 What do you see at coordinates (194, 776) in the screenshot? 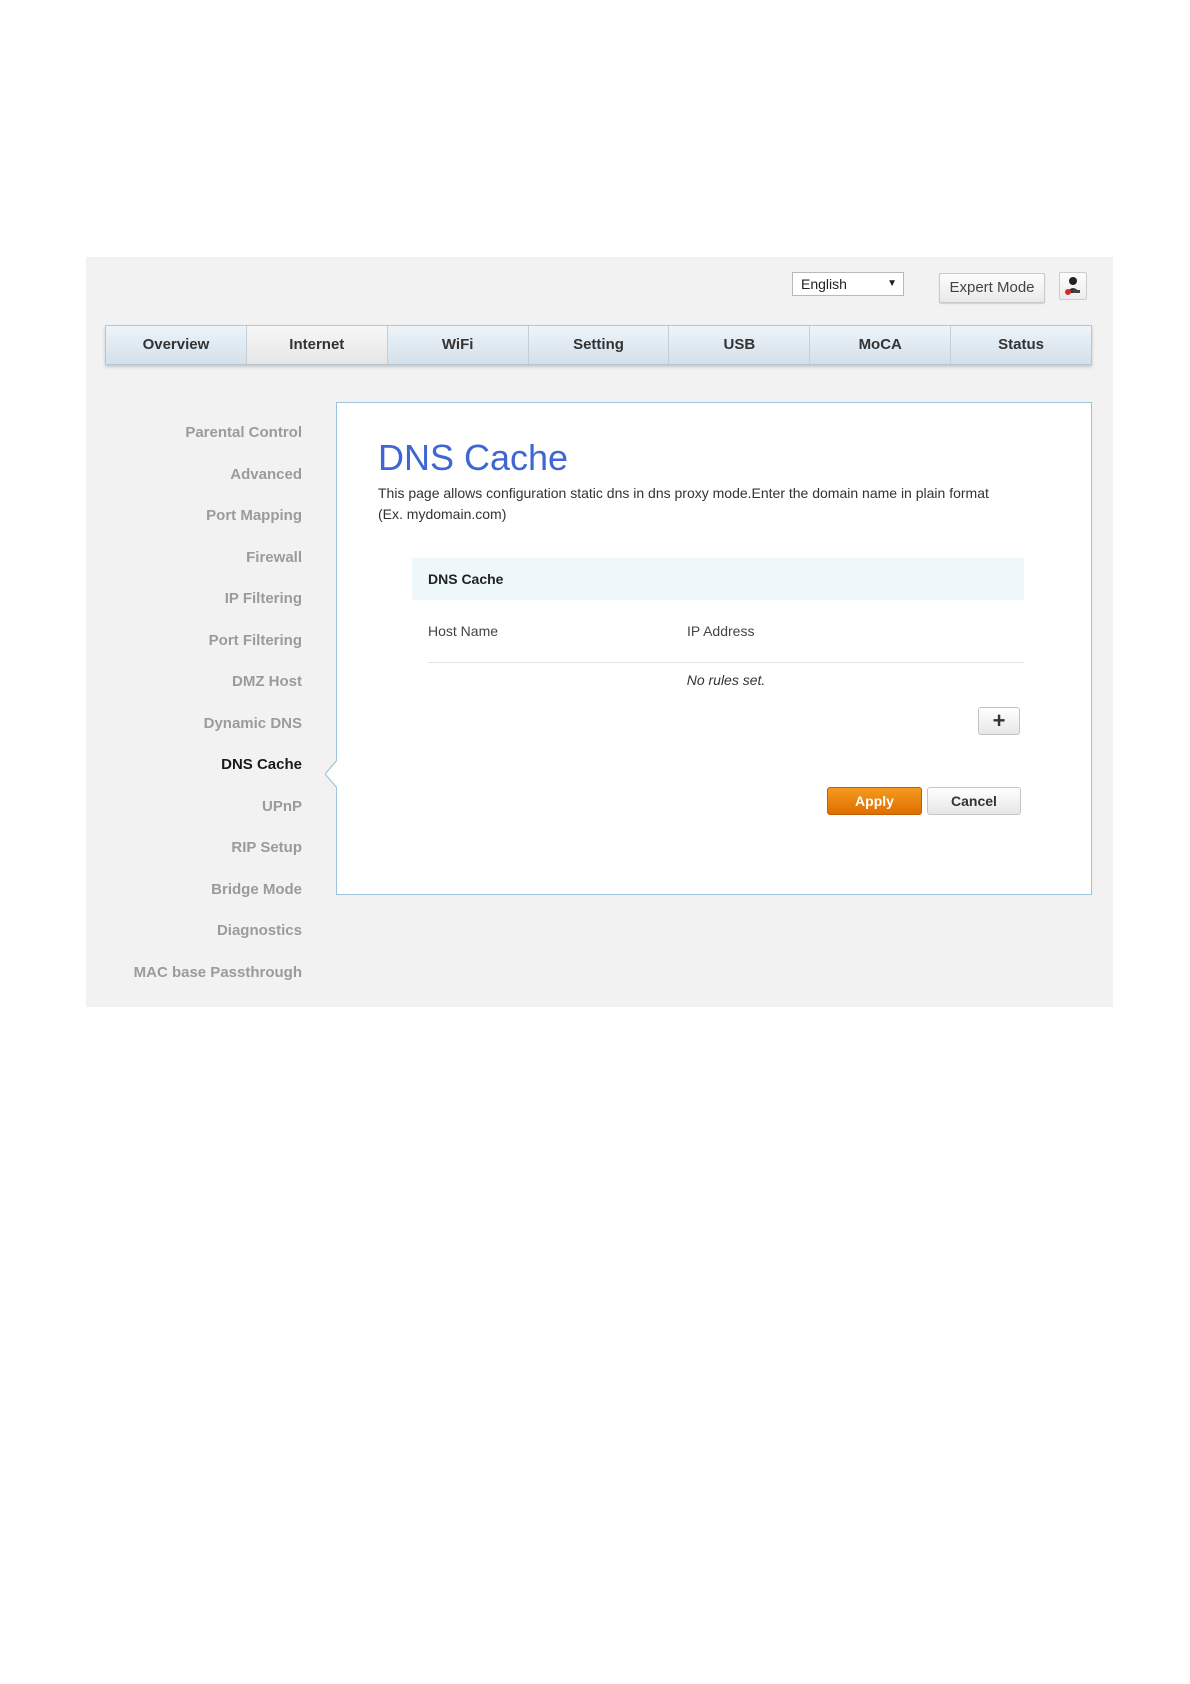
I see `sidebar-item-dns-cache: DNS Cache` at bounding box center [194, 776].